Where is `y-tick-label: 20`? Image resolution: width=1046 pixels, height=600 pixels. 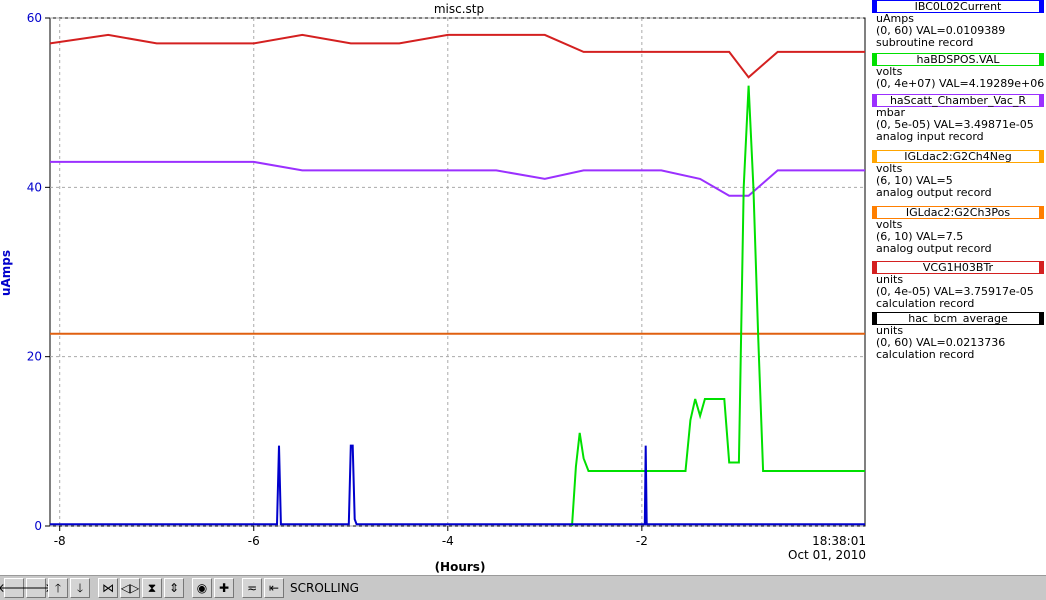 y-tick-label: 20 is located at coordinates (34, 357).